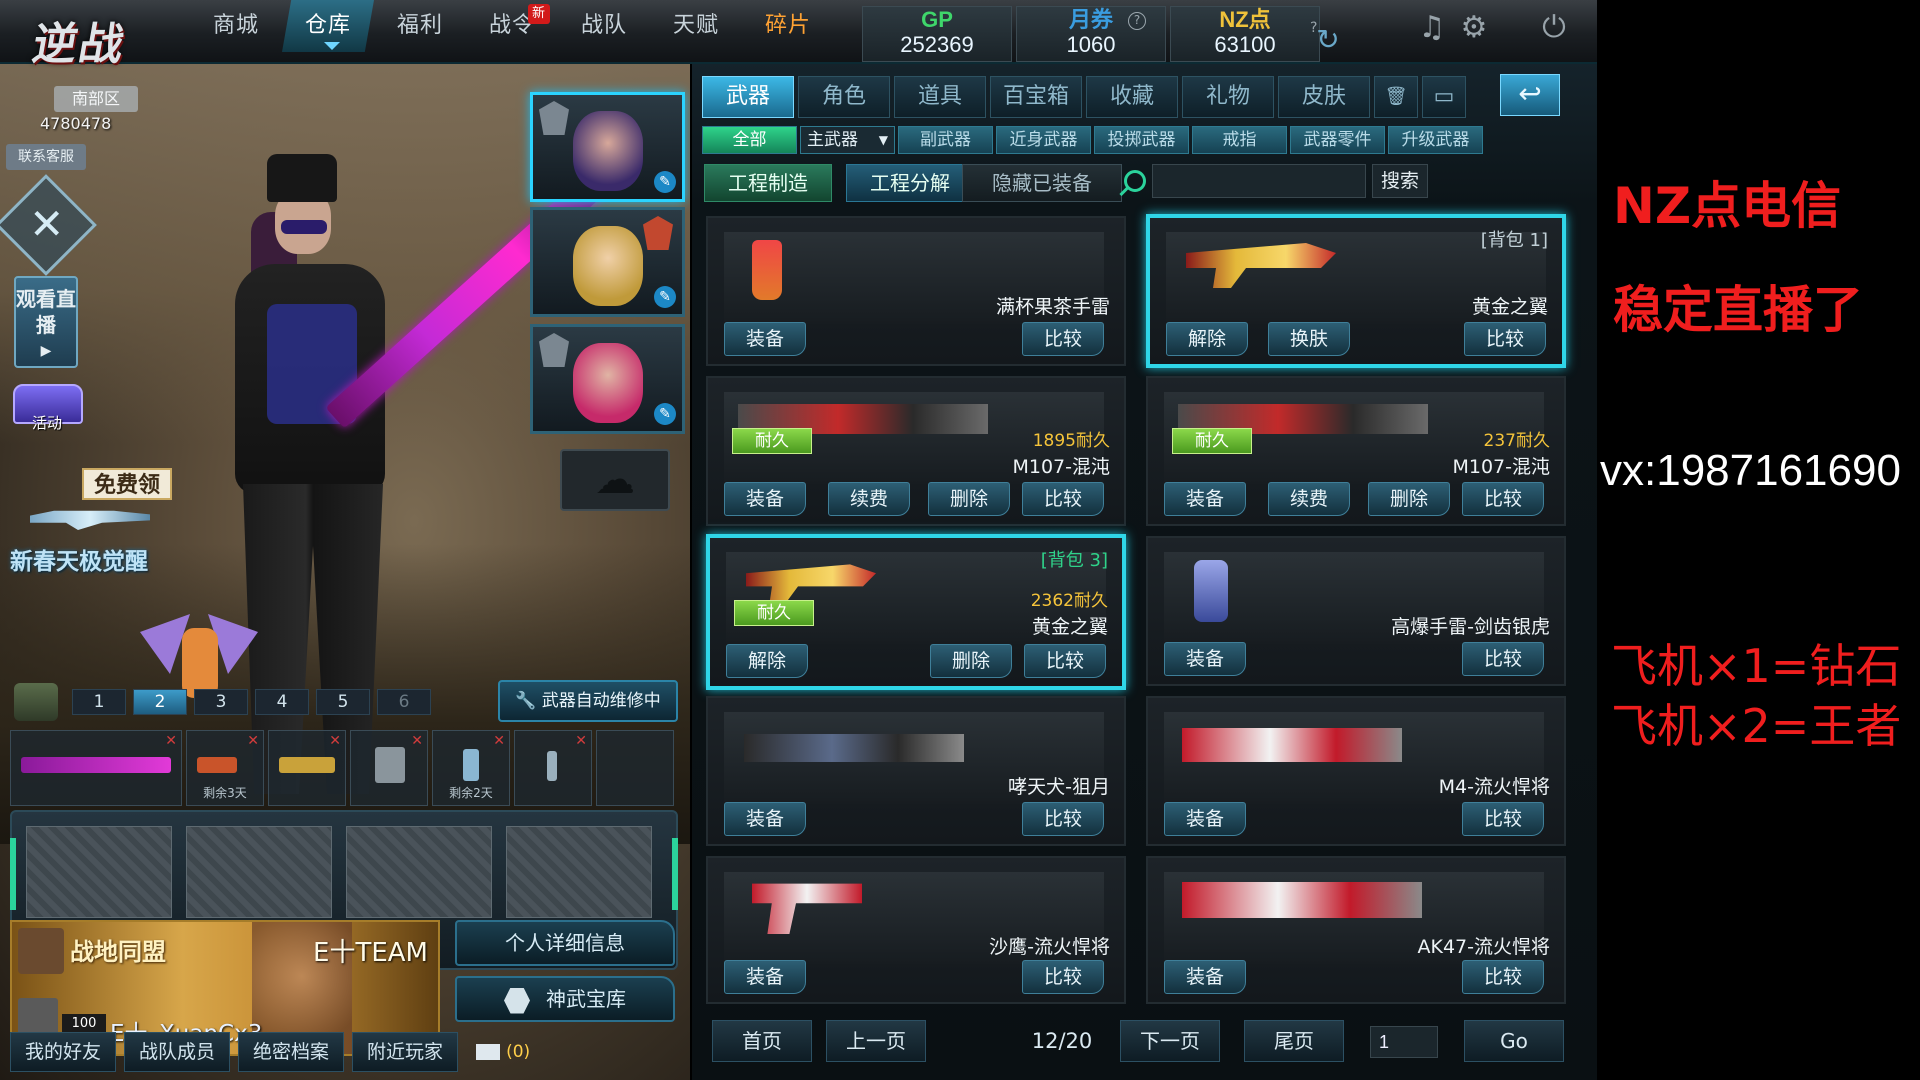 The height and width of the screenshot is (1080, 1920). Describe the element at coordinates (788, 26) in the screenshot. I see `nav-fragments: 碎片` at that location.